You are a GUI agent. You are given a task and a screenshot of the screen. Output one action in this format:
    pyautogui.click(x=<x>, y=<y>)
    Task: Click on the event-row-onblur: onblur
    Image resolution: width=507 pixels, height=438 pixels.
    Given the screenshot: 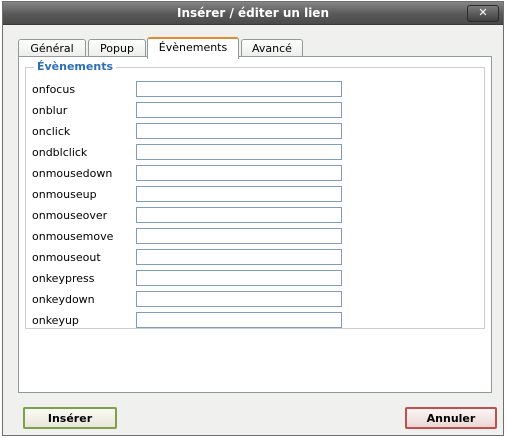 What is the action you would take?
    pyautogui.click(x=255, y=111)
    